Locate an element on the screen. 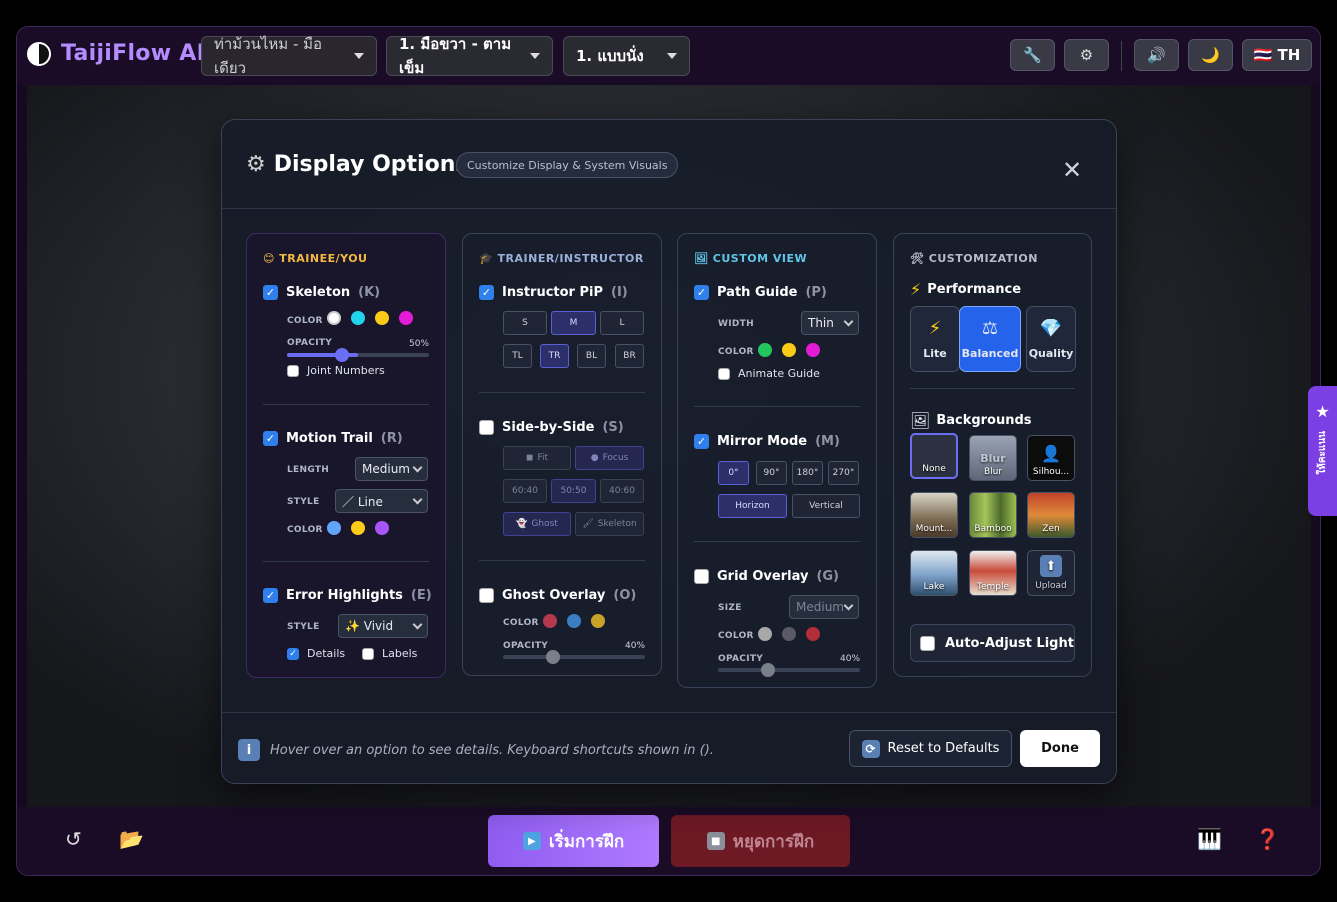  color-swatch-grey is located at coordinates (765, 634).